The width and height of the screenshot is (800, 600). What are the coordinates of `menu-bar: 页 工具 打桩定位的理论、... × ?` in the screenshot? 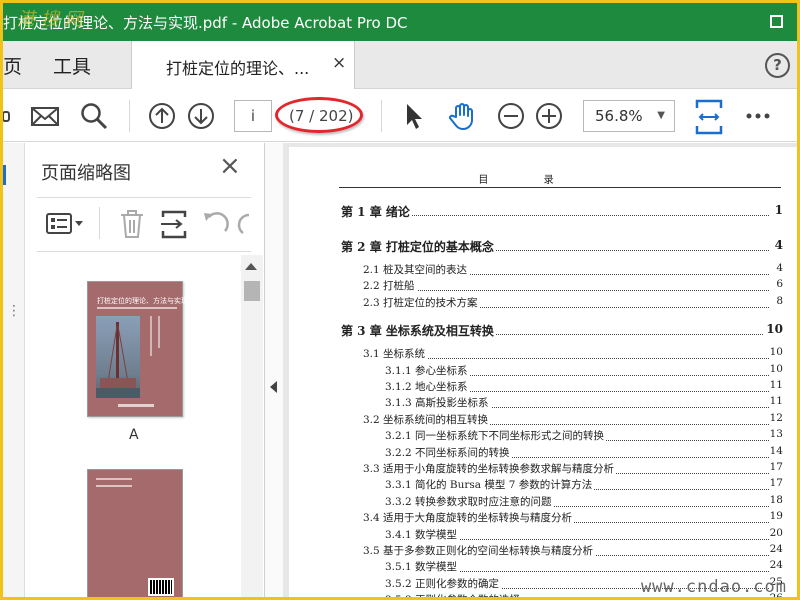 It's located at (400, 65).